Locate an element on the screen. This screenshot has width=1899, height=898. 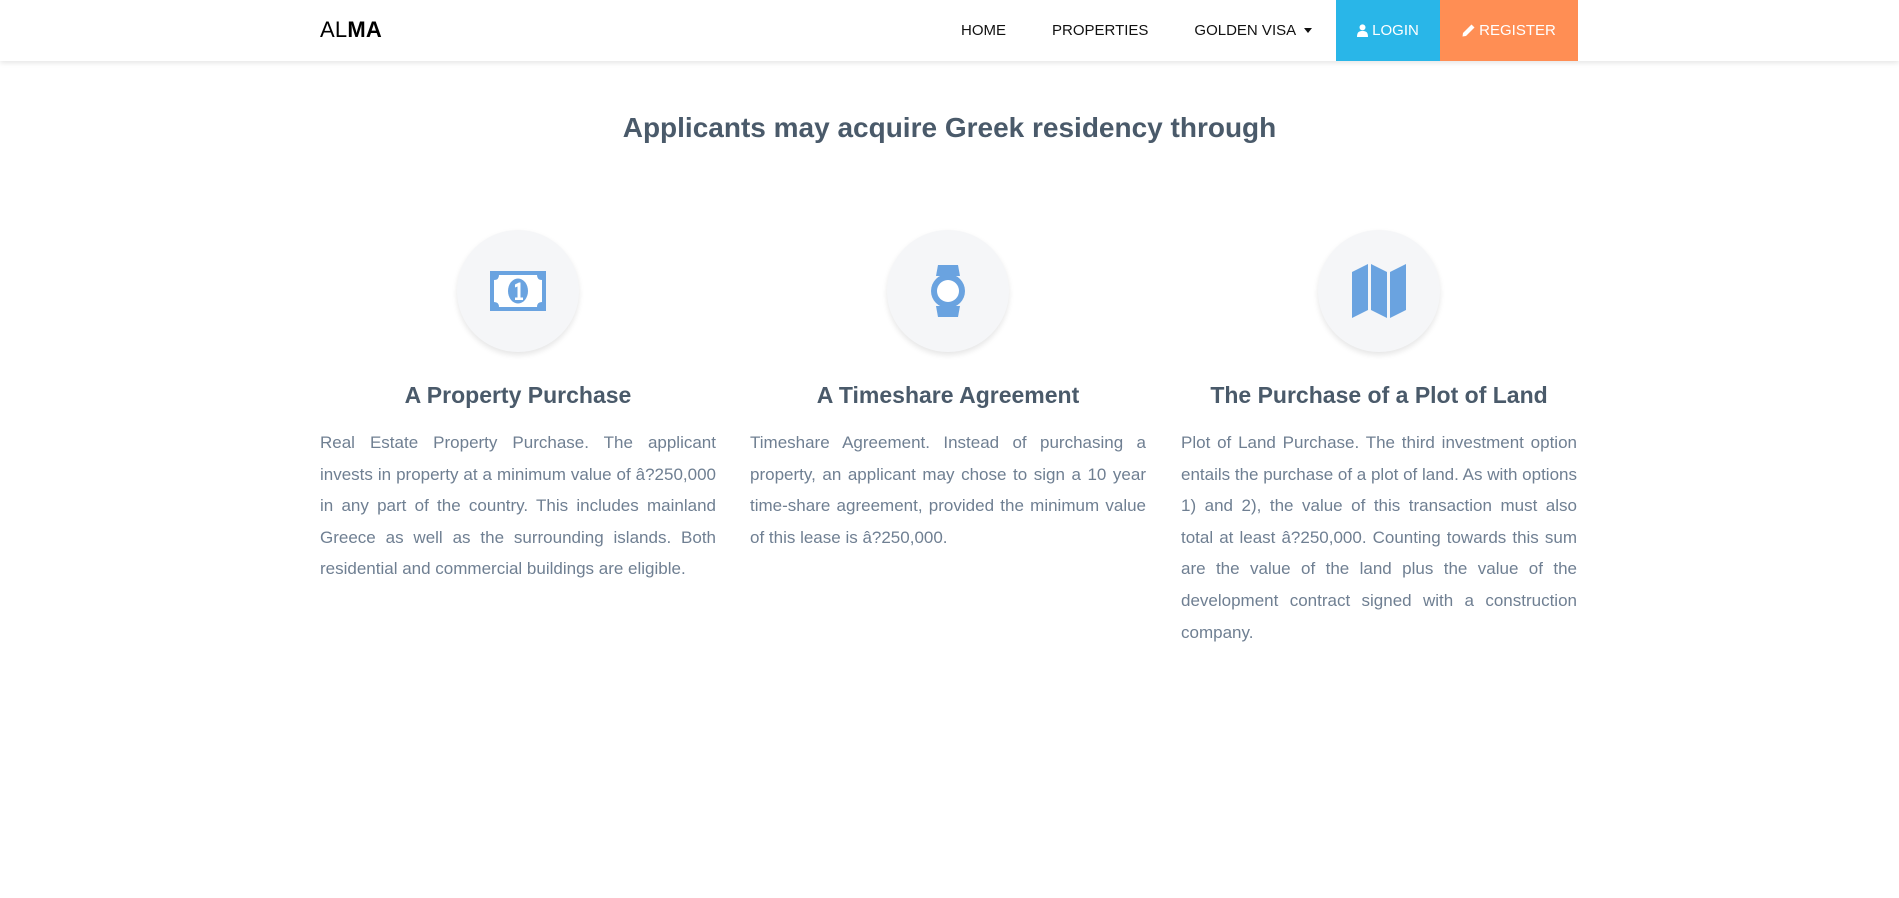
brand-prefix: AL is located at coordinates (334, 29).